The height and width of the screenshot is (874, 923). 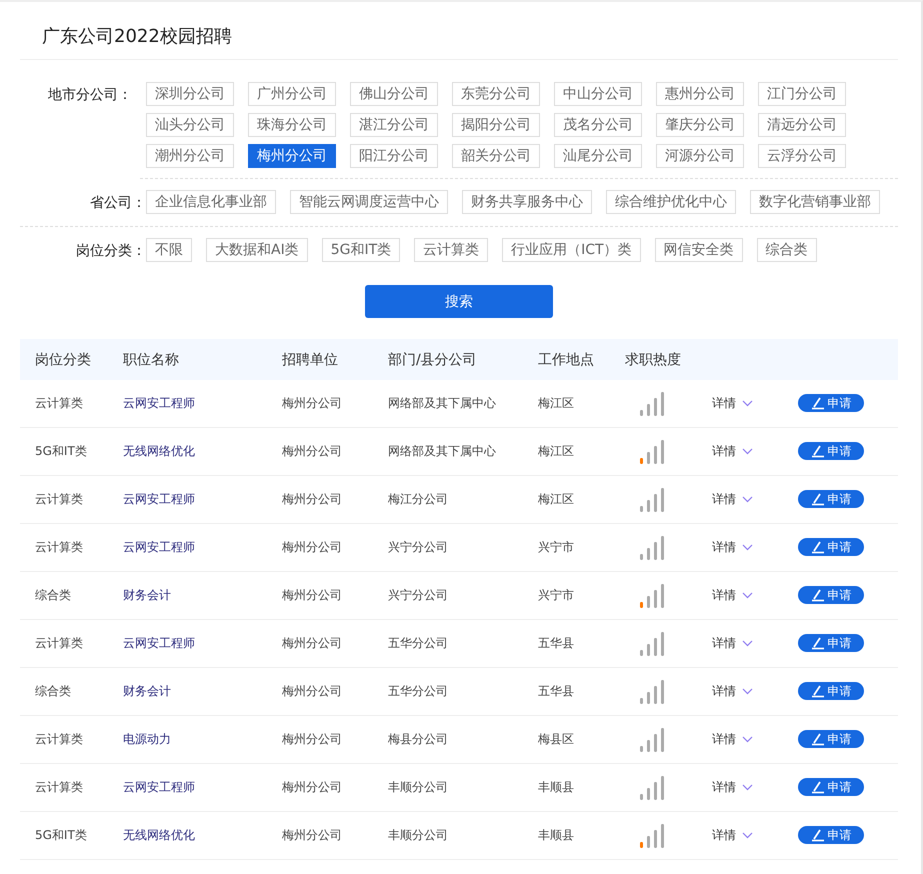 What do you see at coordinates (292, 156) in the screenshot?
I see `filter-option: 梅州分公司` at bounding box center [292, 156].